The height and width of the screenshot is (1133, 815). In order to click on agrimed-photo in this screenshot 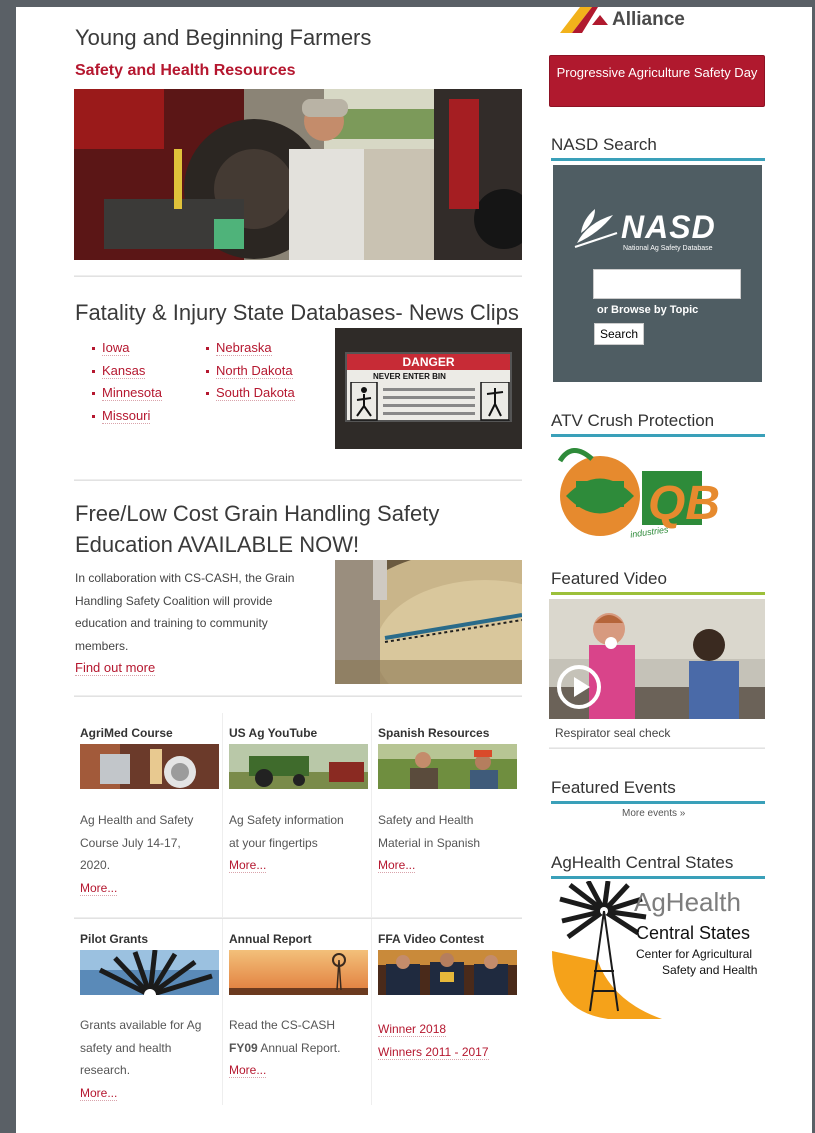, I will do `click(149, 766)`.